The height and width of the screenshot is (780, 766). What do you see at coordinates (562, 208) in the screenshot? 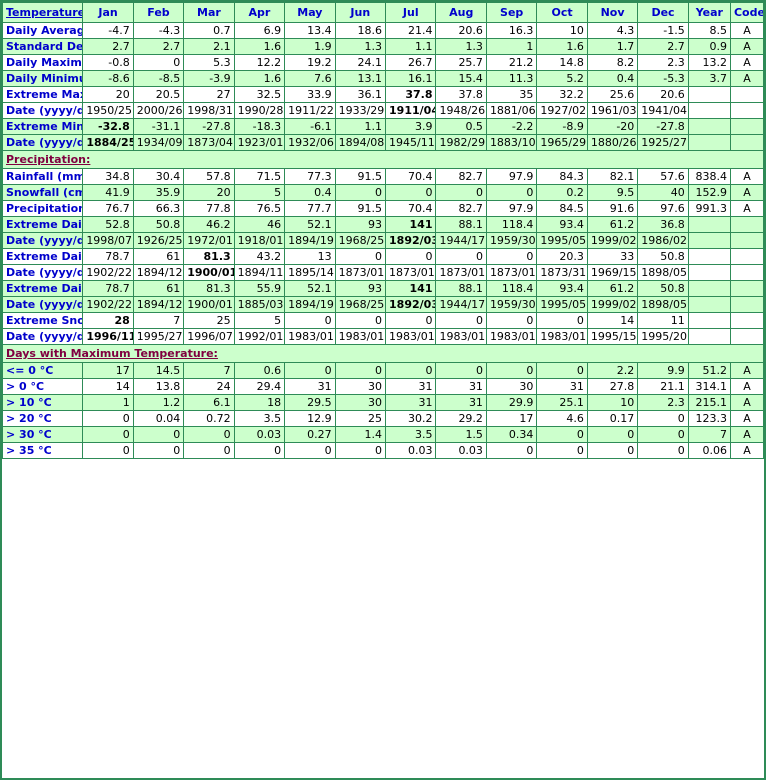
I see `data-cell: 84.5` at bounding box center [562, 208].